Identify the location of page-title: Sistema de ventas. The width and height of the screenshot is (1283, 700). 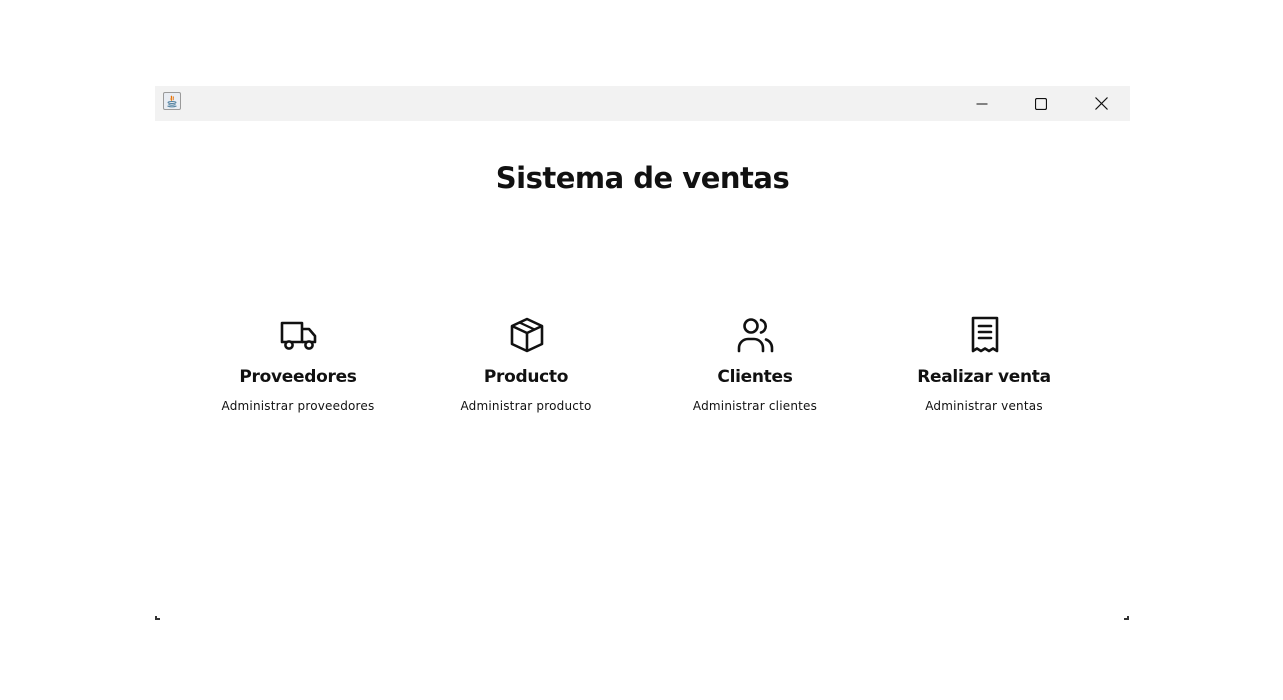
(642, 178).